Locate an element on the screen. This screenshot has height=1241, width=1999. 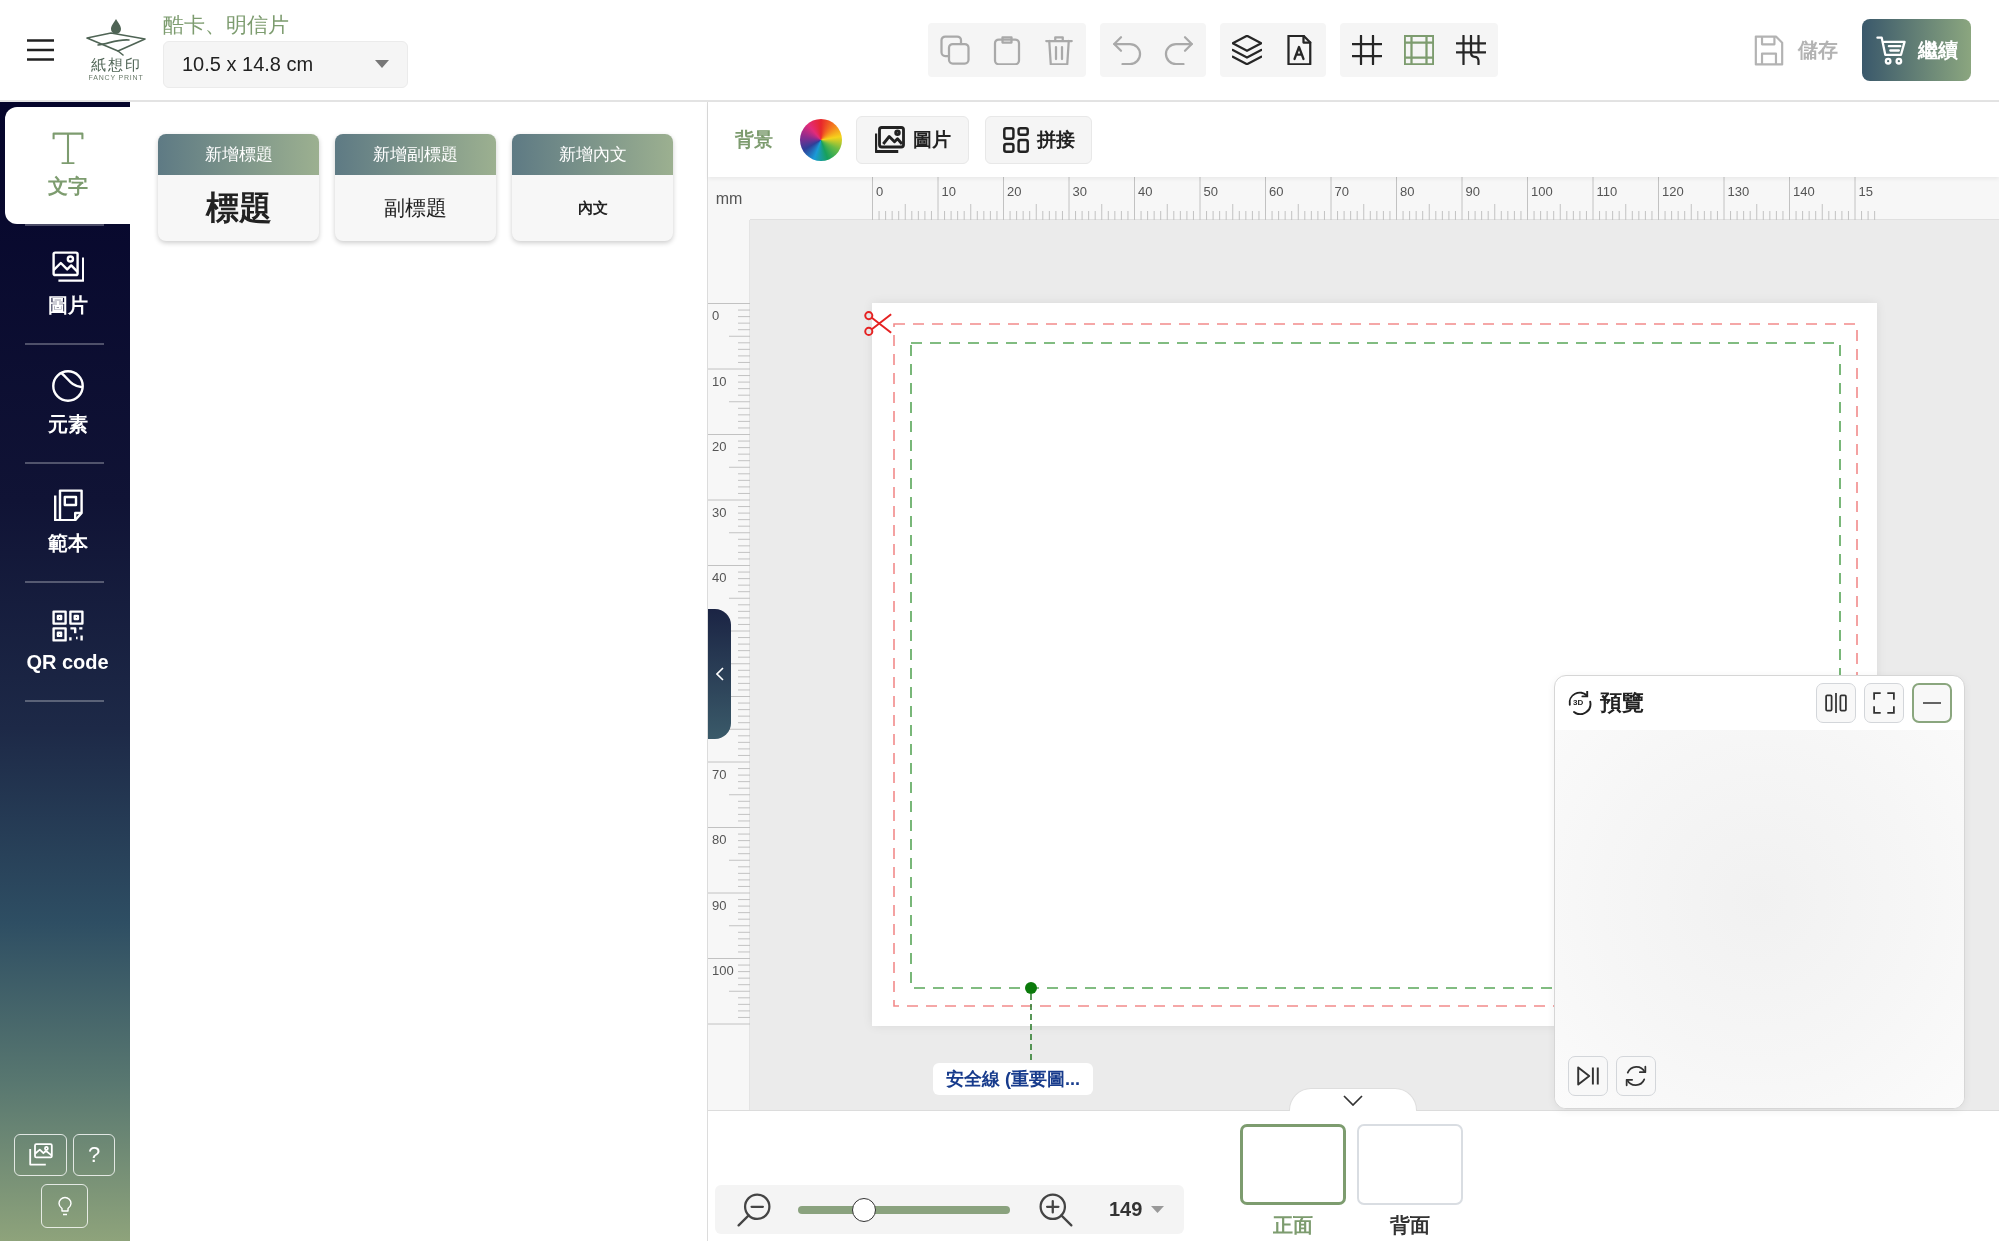
refresh-button is located at coordinates (1636, 1076).